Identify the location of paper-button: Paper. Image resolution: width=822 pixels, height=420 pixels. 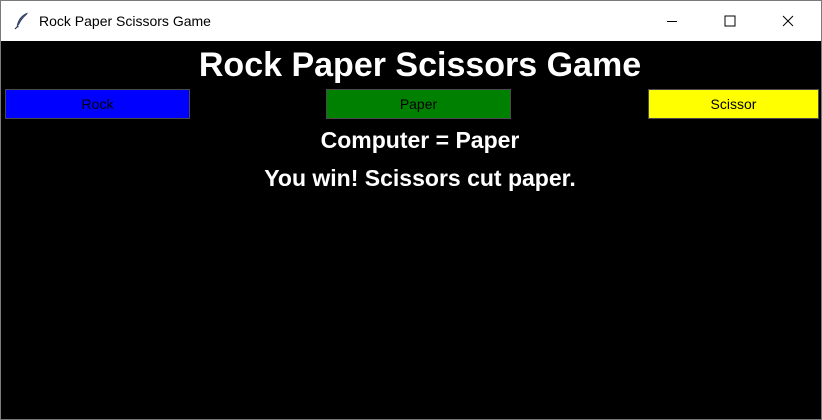
(418, 104).